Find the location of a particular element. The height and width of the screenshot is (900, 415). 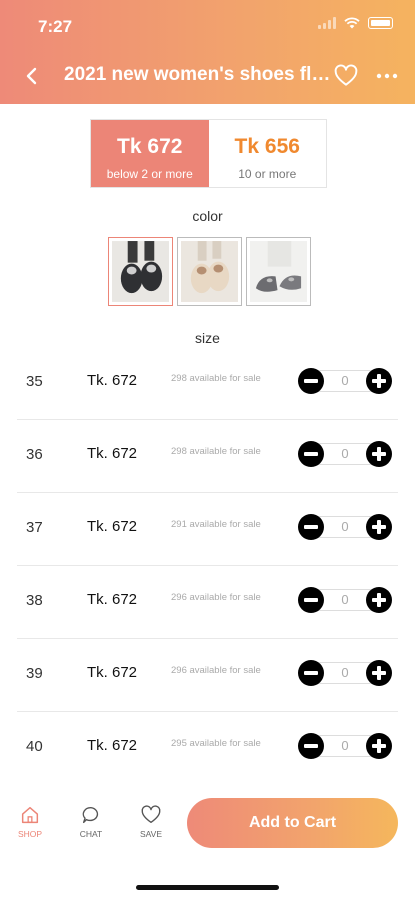

black-shoe-swatch is located at coordinates (140, 271).